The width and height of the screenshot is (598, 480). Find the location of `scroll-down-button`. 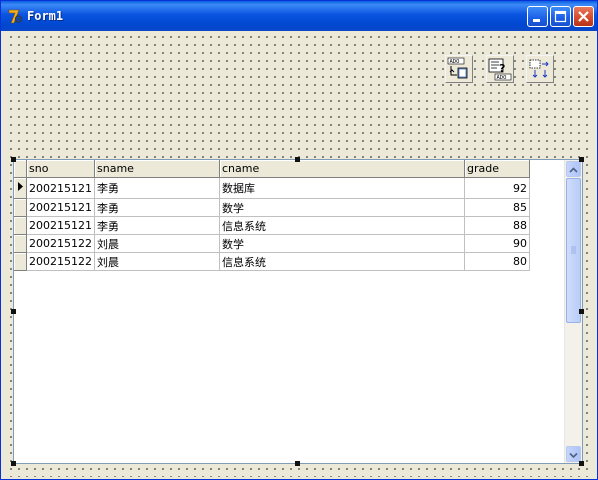

scroll-down-button is located at coordinates (573, 454).